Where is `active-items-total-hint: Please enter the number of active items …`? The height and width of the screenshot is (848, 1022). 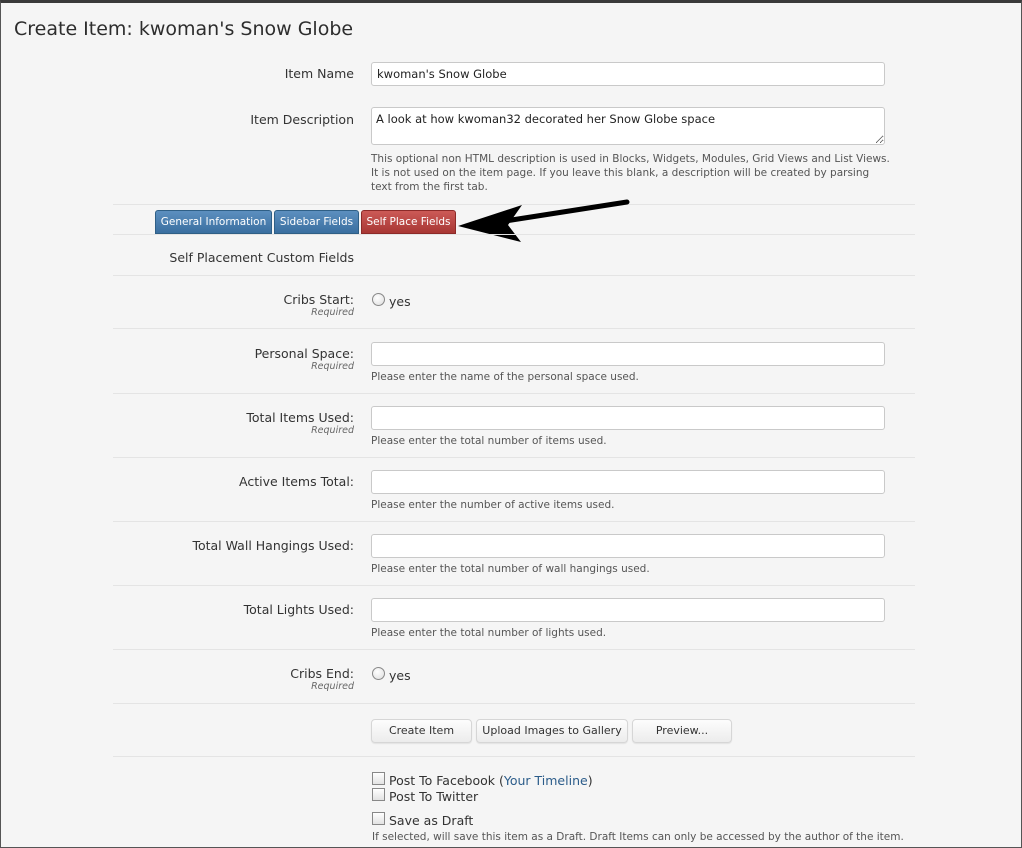 active-items-total-hint: Please enter the number of active items … is located at coordinates (493, 505).